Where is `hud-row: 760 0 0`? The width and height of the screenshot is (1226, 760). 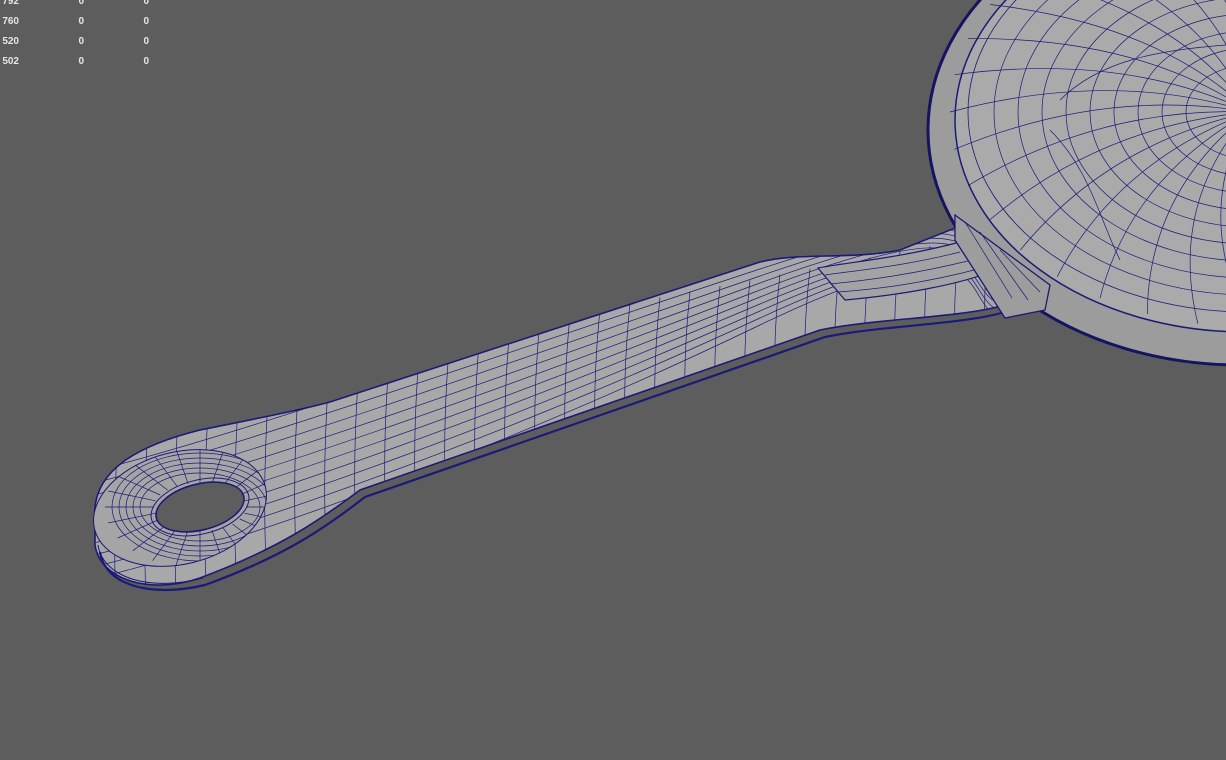 hud-row: 760 0 0 is located at coordinates (80, 22).